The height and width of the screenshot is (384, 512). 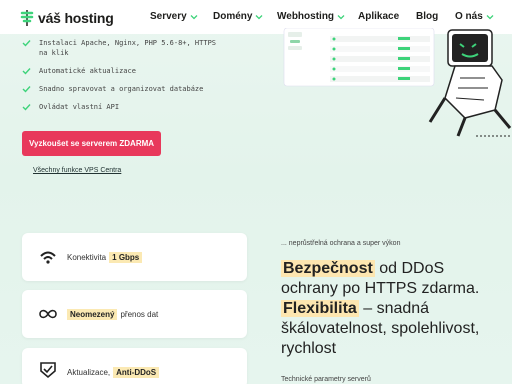 What do you see at coordinates (121, 89) in the screenshot?
I see `feature-text: Snadno spravovat a organizovat databáze` at bounding box center [121, 89].